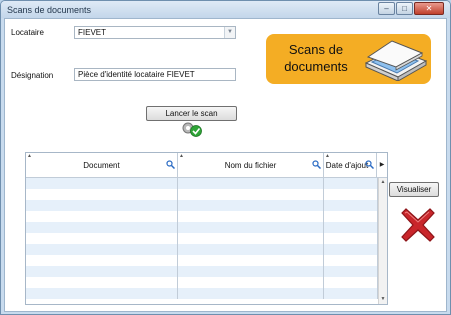 The image size is (451, 315). Describe the element at coordinates (225, 9) in the screenshot. I see `title-bar: Scans de documents – □ ✕` at that location.